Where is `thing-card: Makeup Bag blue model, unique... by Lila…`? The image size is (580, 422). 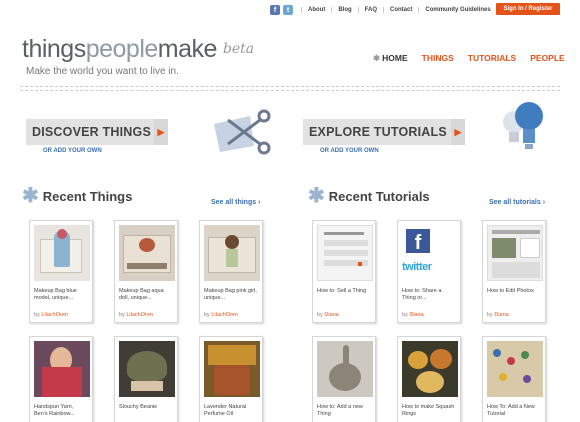 thing-card: Makeup Bag blue model, unique... by Lila… is located at coordinates (61, 271).